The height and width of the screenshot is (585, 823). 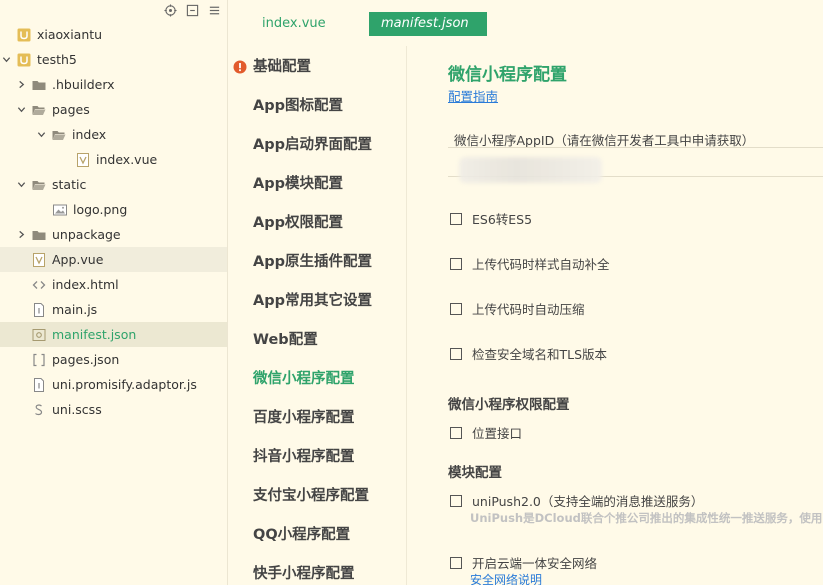 I want to click on tree-item-label: logo.png, so click(x=100, y=209).